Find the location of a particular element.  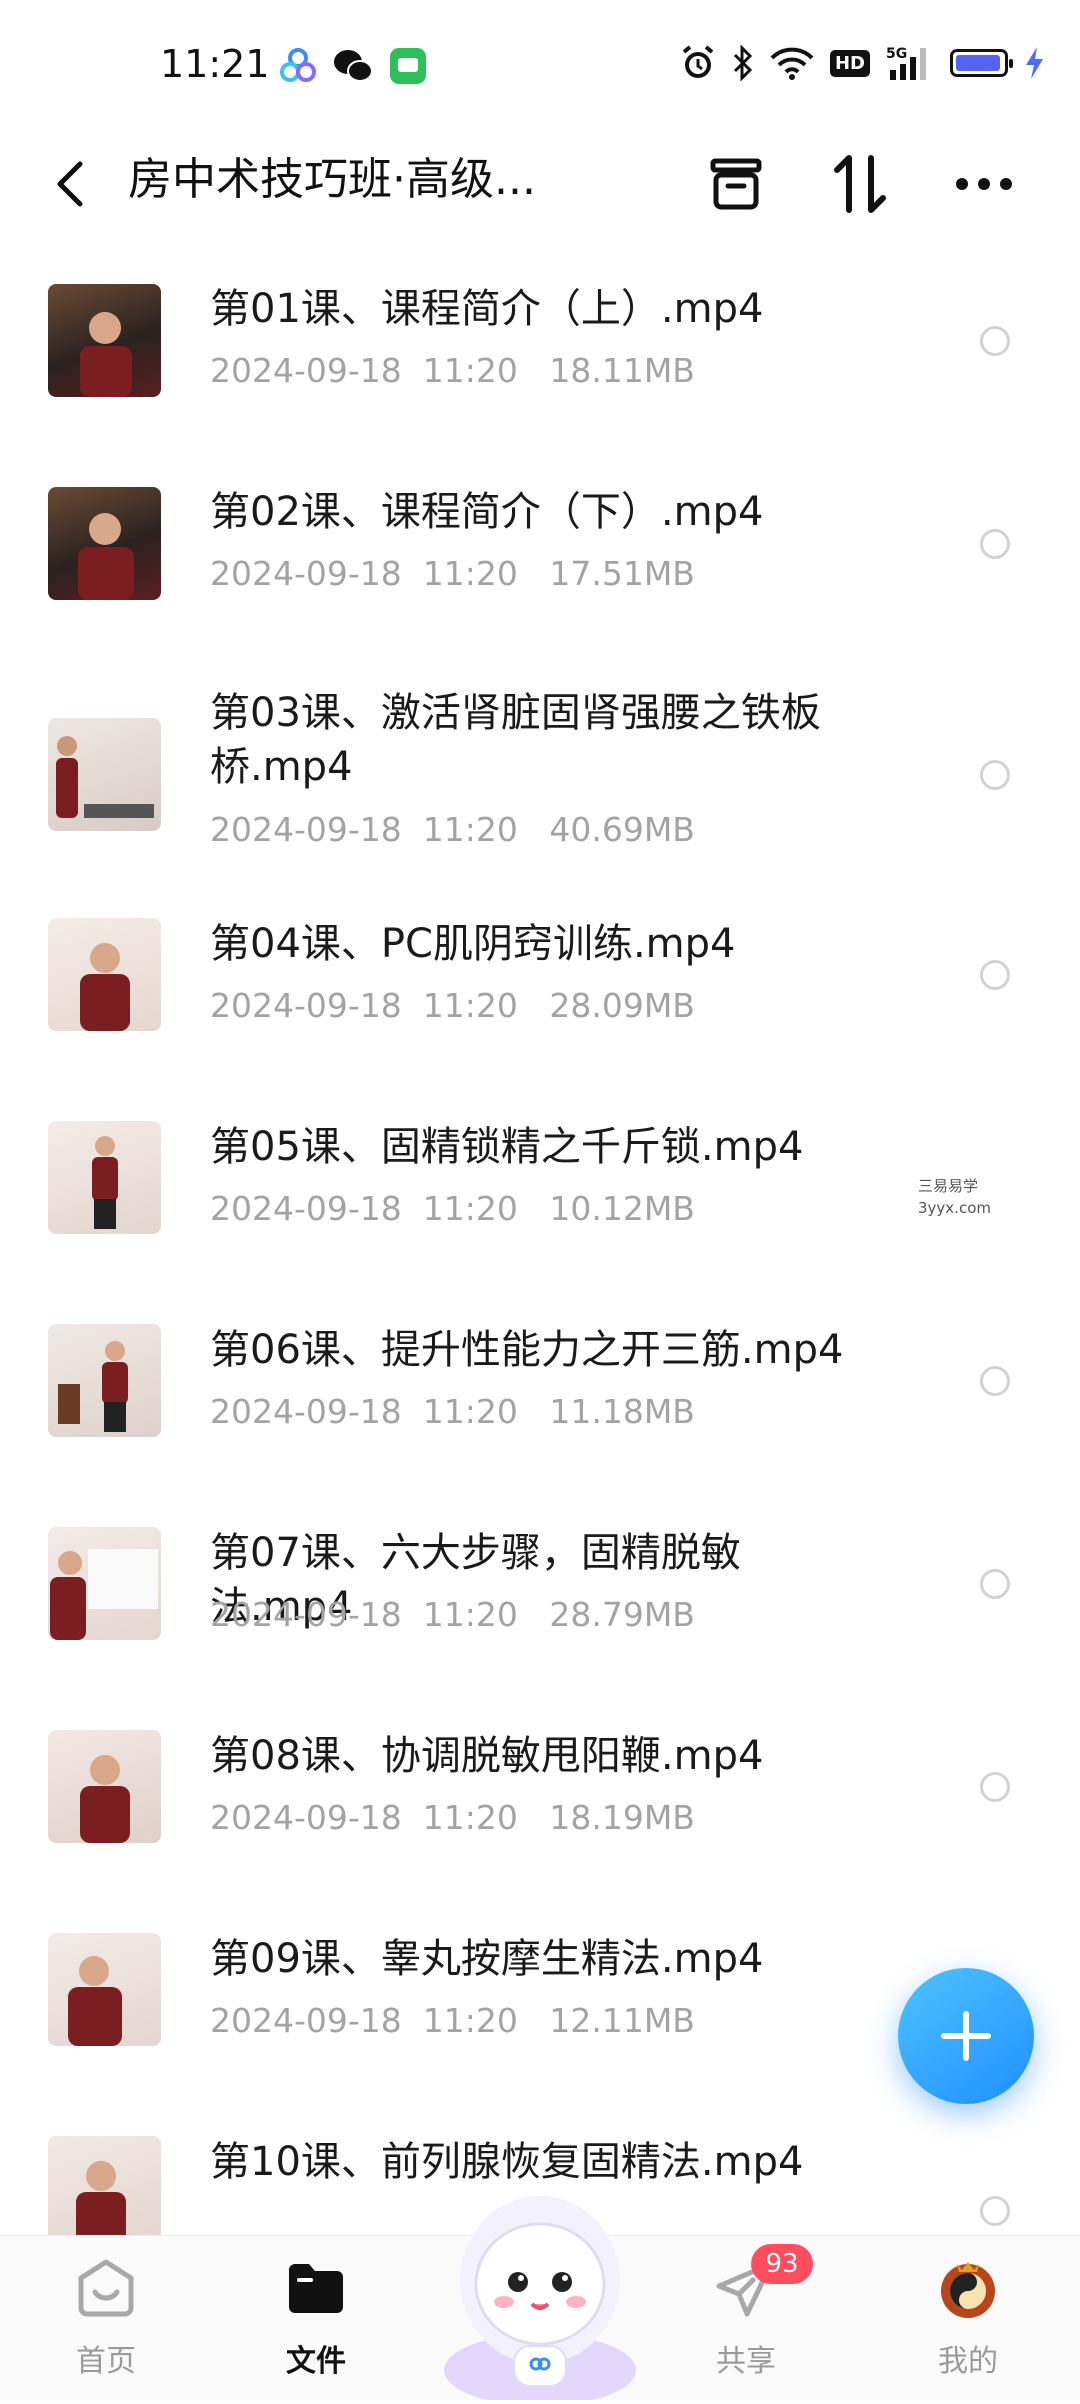

bluetooth-icon is located at coordinates (743, 63).